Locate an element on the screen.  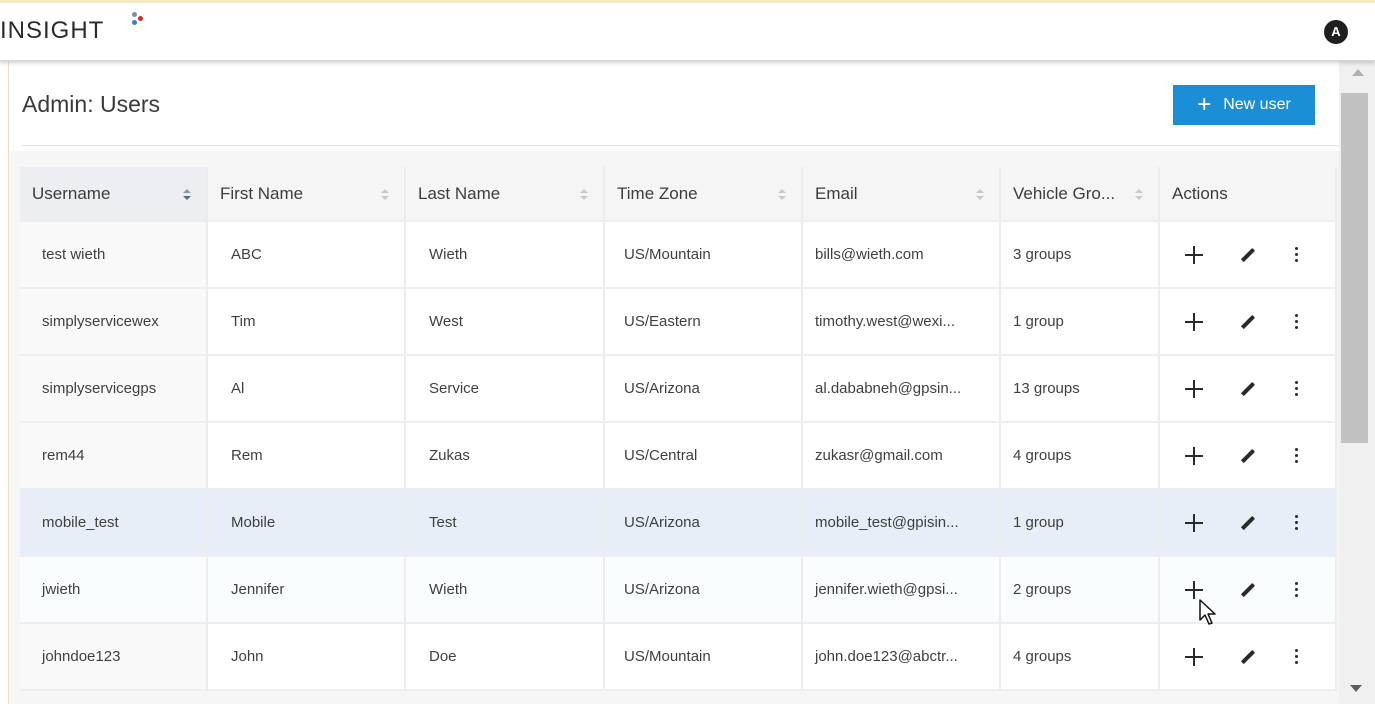
cell-email: bills@wieth.com is located at coordinates (901, 255).